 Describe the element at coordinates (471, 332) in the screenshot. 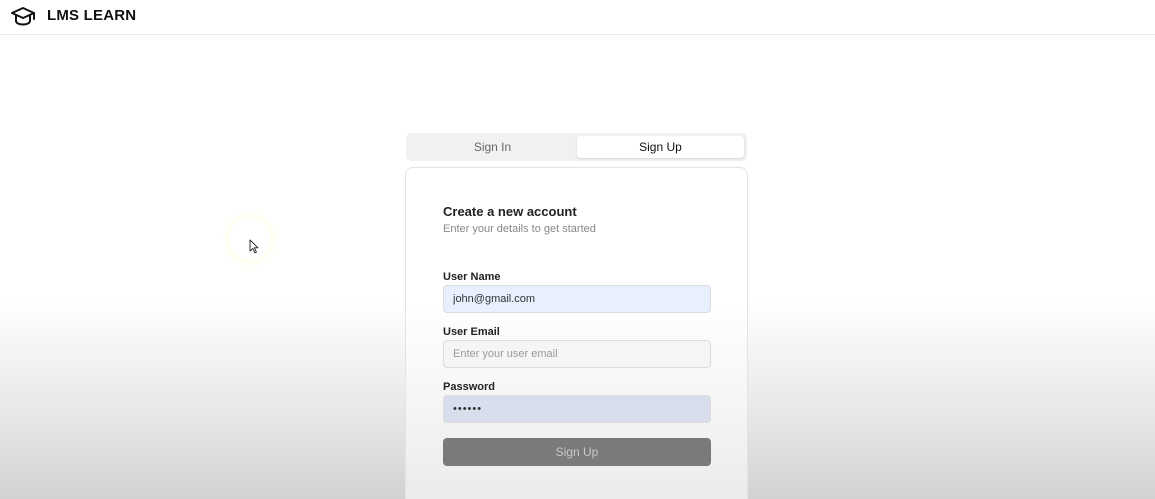

I see `email-label: User Email` at that location.